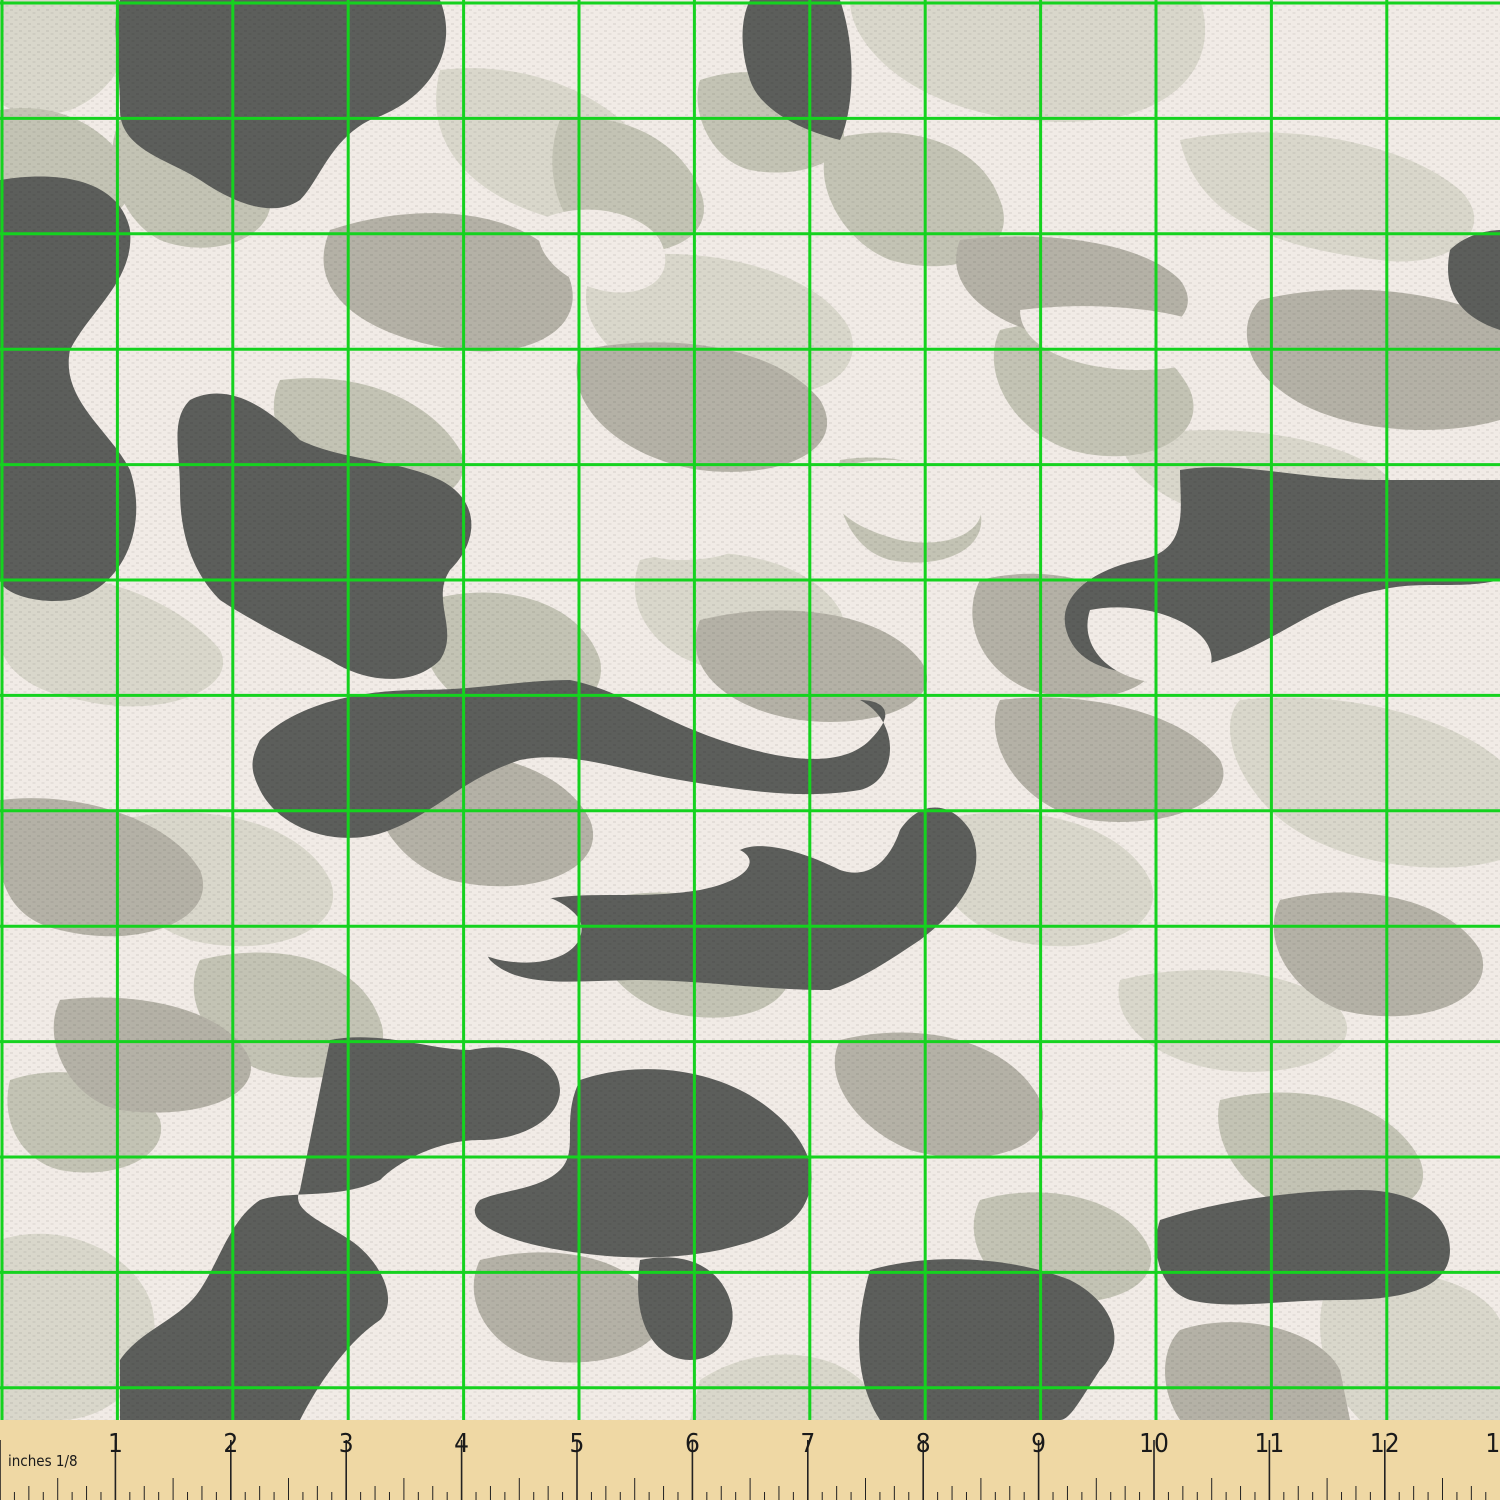  What do you see at coordinates (692, 1444) in the screenshot?
I see `ruler-number: 6` at bounding box center [692, 1444].